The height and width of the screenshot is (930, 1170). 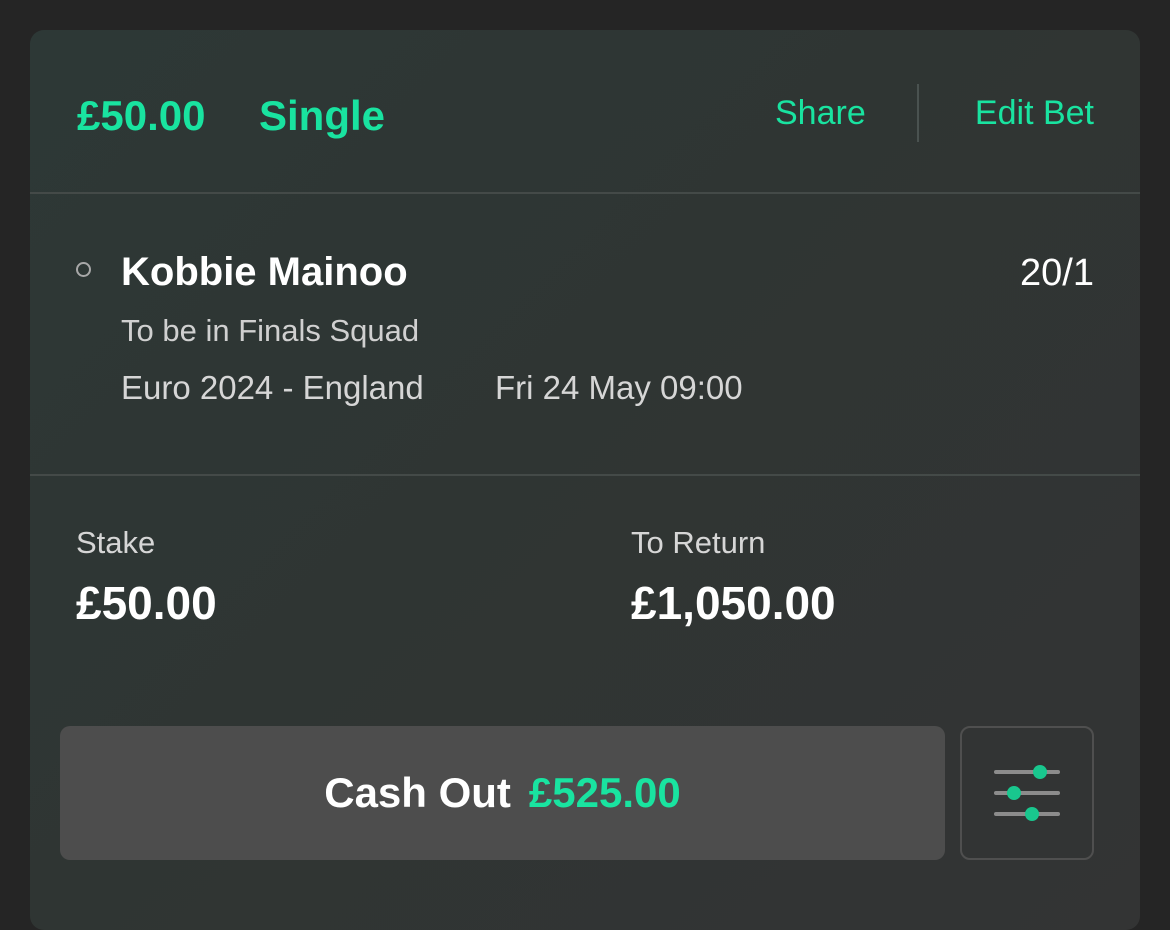 I want to click on cash-out-settings-button, so click(x=1027, y=793).